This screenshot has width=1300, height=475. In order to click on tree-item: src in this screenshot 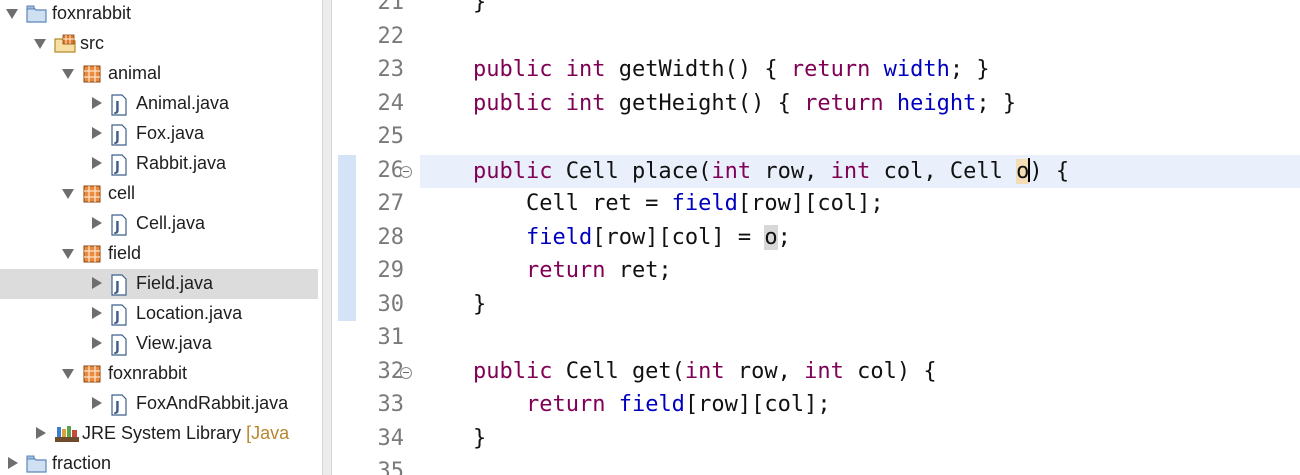, I will do `click(161, 44)`.